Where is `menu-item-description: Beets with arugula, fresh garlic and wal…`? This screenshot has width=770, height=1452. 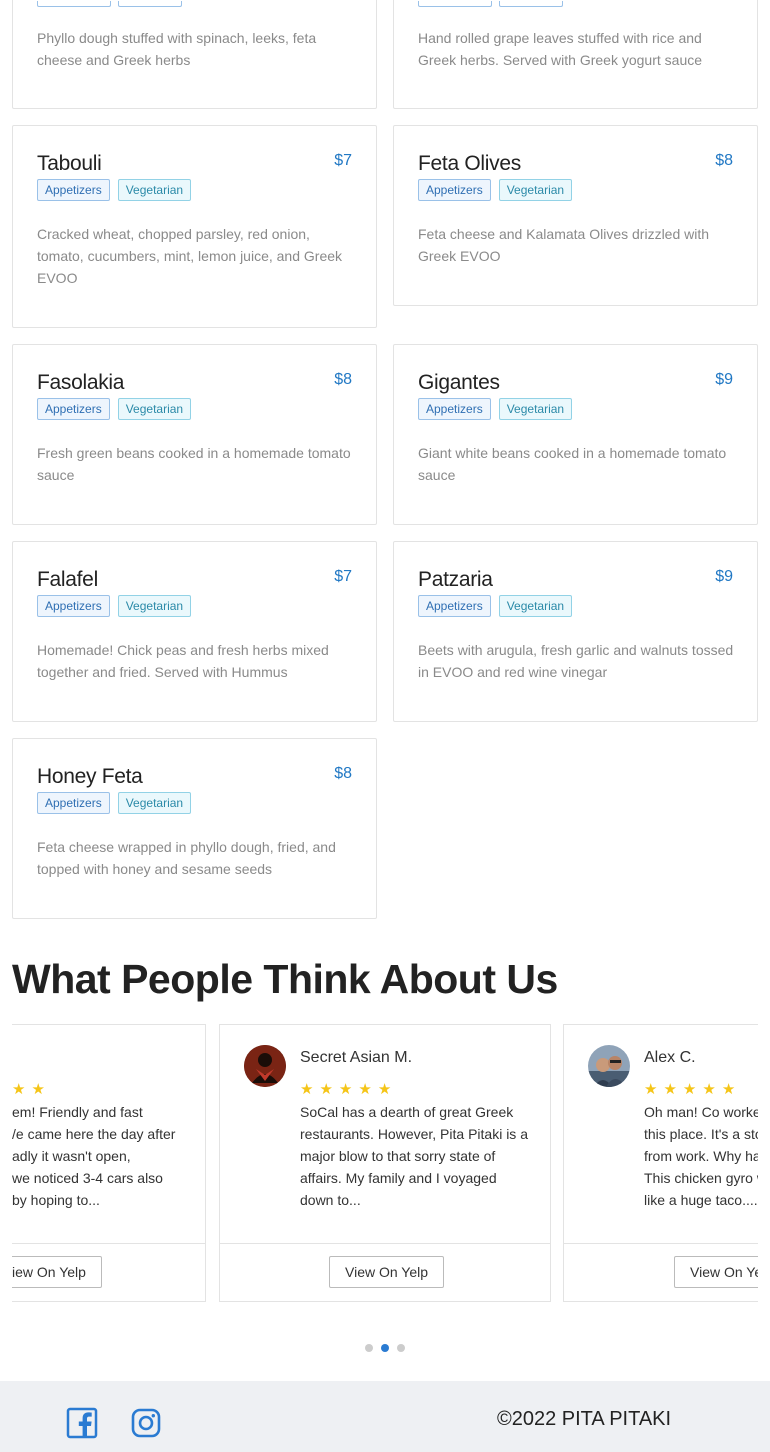
menu-item-description: Beets with arugula, fresh garlic and wal… is located at coordinates (576, 661).